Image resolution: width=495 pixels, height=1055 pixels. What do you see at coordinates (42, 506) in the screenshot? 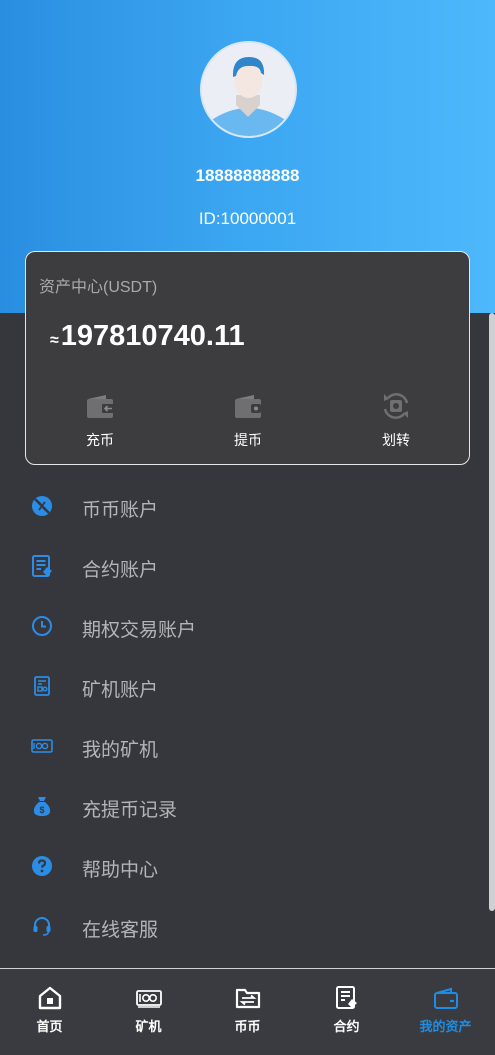
I see `coin-account-icon` at bounding box center [42, 506].